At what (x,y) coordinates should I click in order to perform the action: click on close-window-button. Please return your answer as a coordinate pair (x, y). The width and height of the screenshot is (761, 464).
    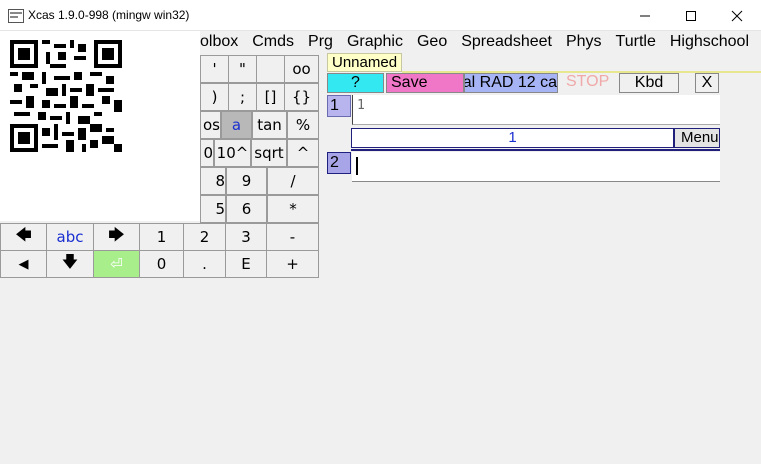
    Looking at the image, I should click on (737, 15).